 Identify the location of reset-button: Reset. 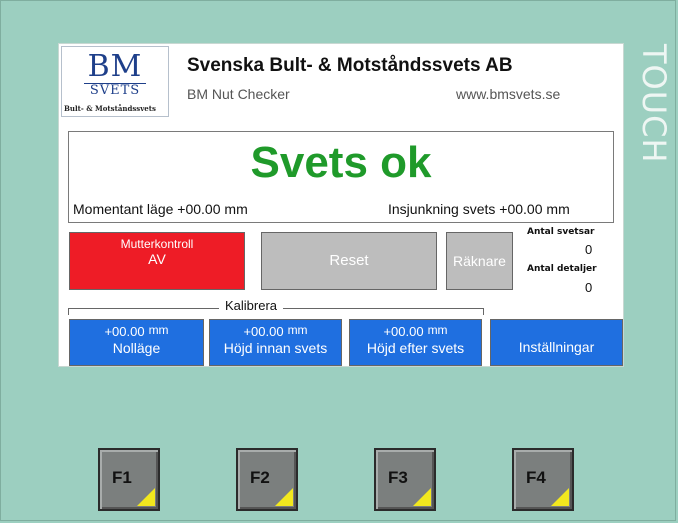
(349, 261).